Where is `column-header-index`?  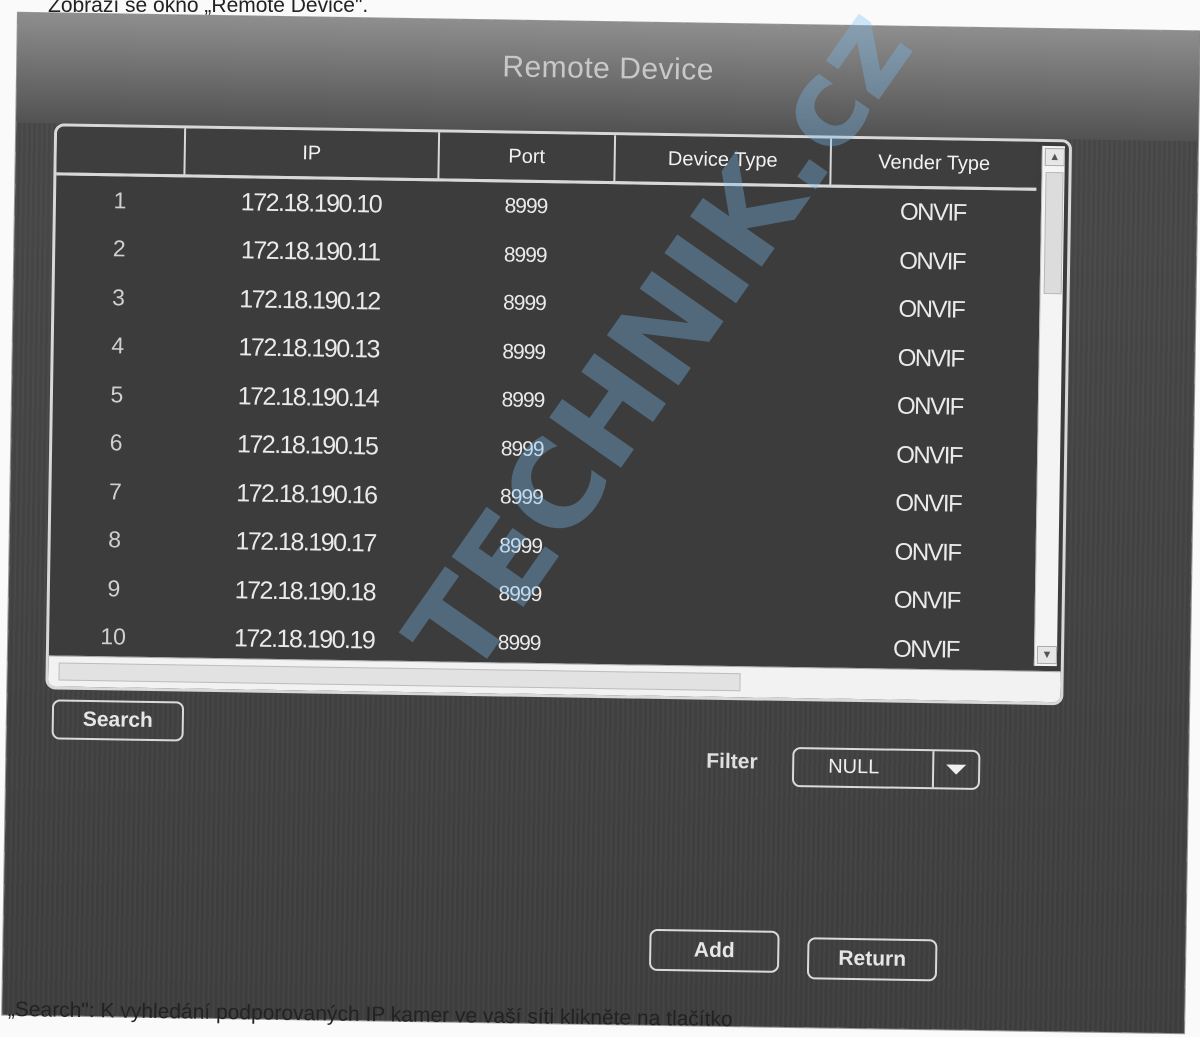
column-header-index is located at coordinates (121, 151).